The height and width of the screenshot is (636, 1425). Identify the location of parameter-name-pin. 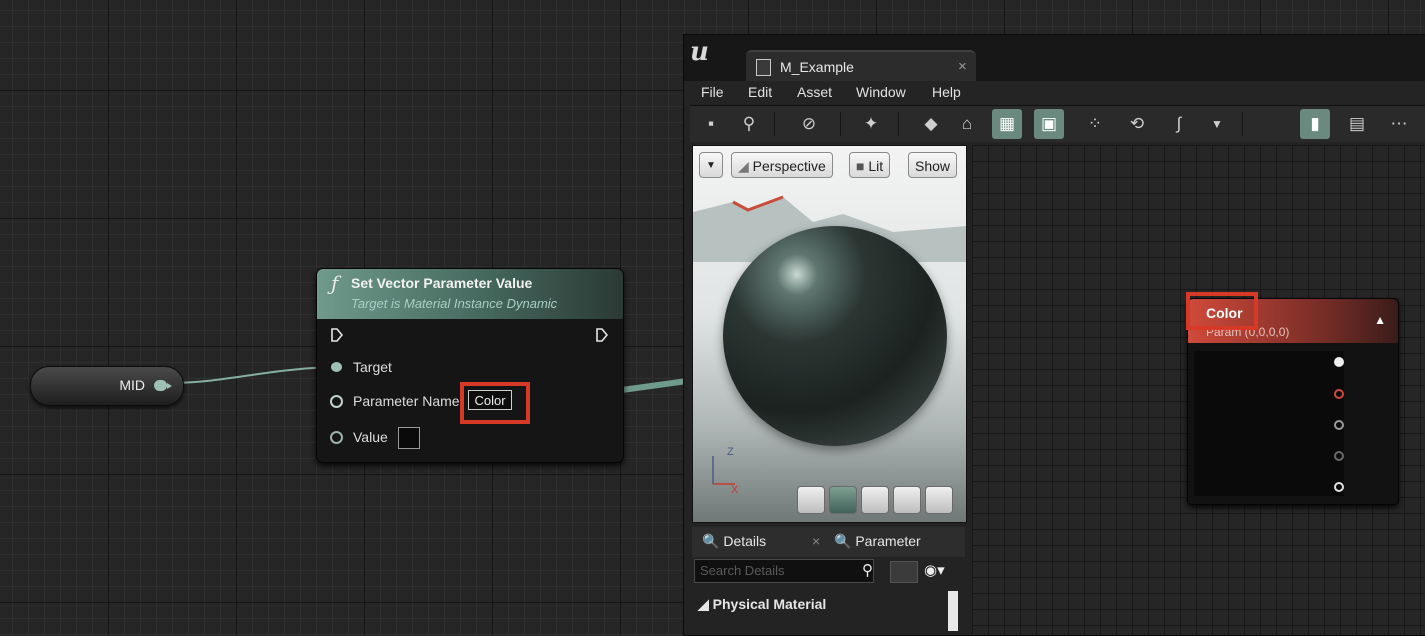
(336, 401).